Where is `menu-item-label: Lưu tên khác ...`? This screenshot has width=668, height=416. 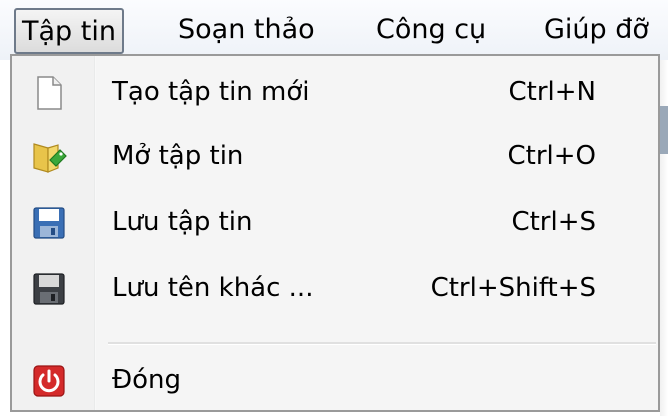 menu-item-label: Lưu tên khác ... is located at coordinates (213, 288).